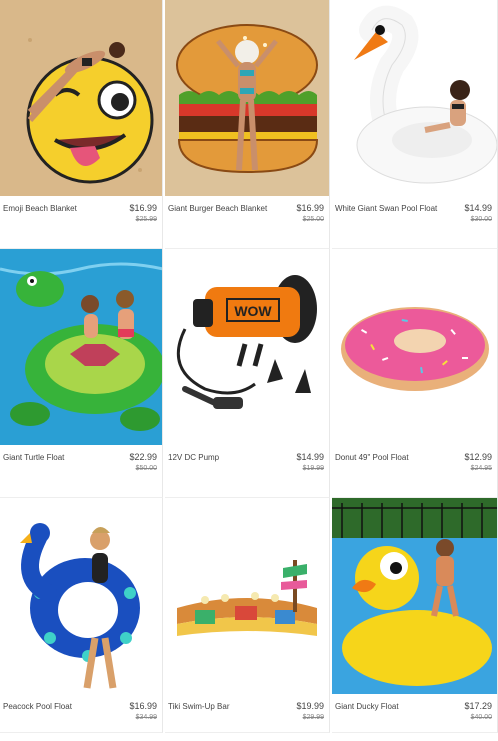  What do you see at coordinates (478, 706) in the screenshot?
I see `product-price: $17.29` at bounding box center [478, 706].